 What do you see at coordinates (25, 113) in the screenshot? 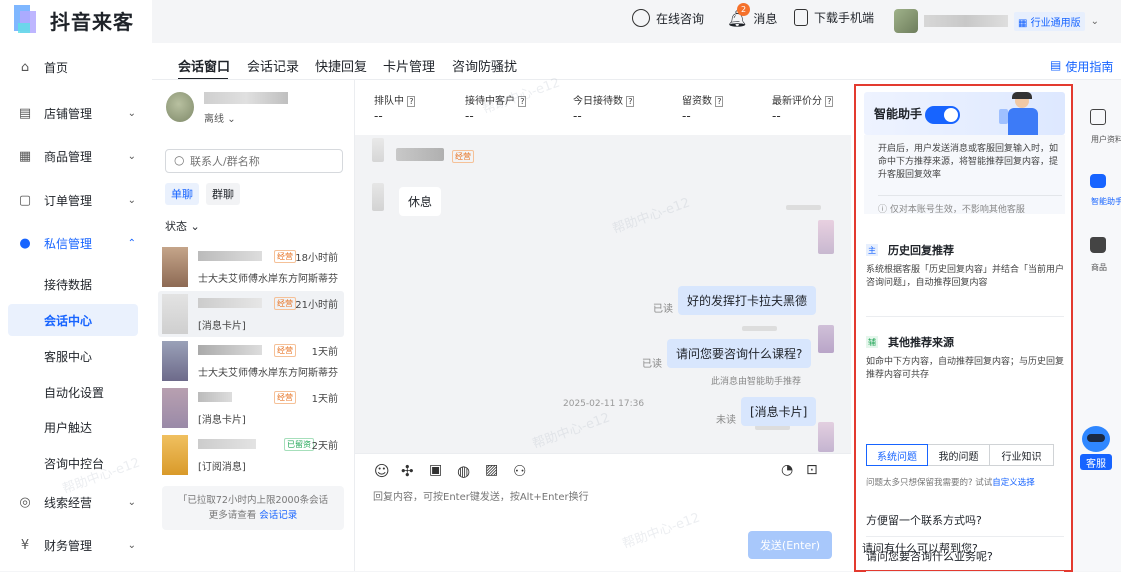
I see `store-icon: ▤` at bounding box center [25, 113].